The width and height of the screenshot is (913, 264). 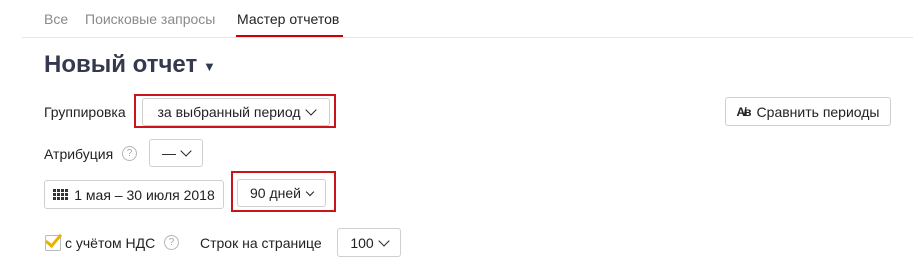 I want to click on tab-all: Все, so click(x=56, y=19).